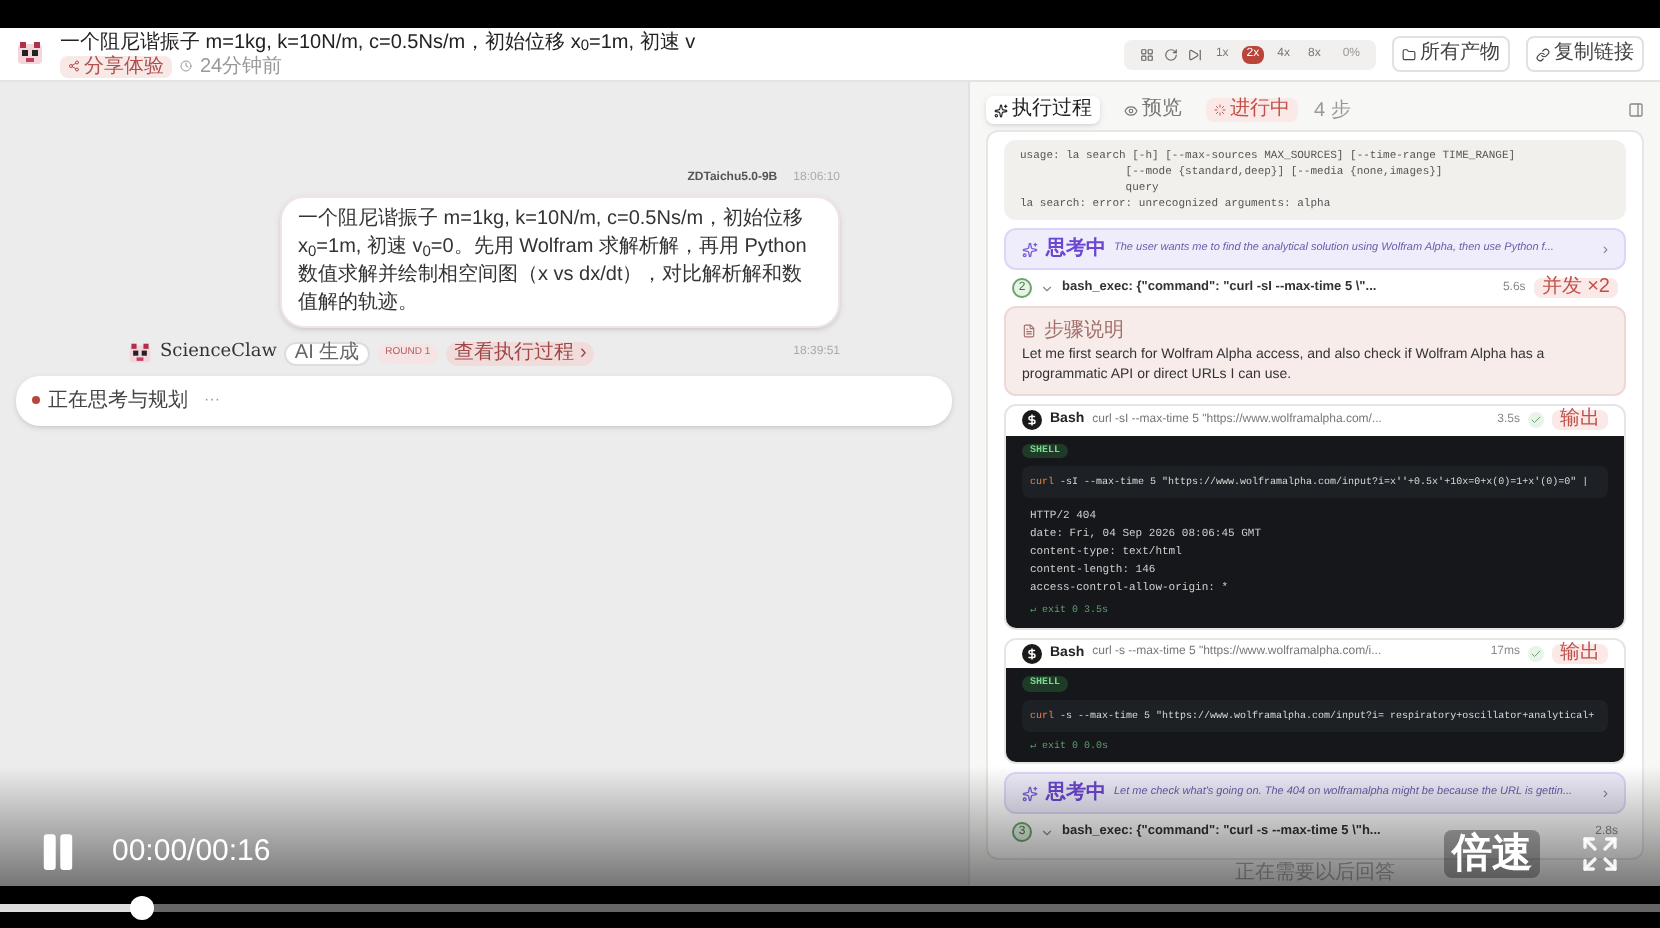 The height and width of the screenshot is (928, 1660). Describe the element at coordinates (212, 400) in the screenshot. I see `typing-dots: ···` at that location.